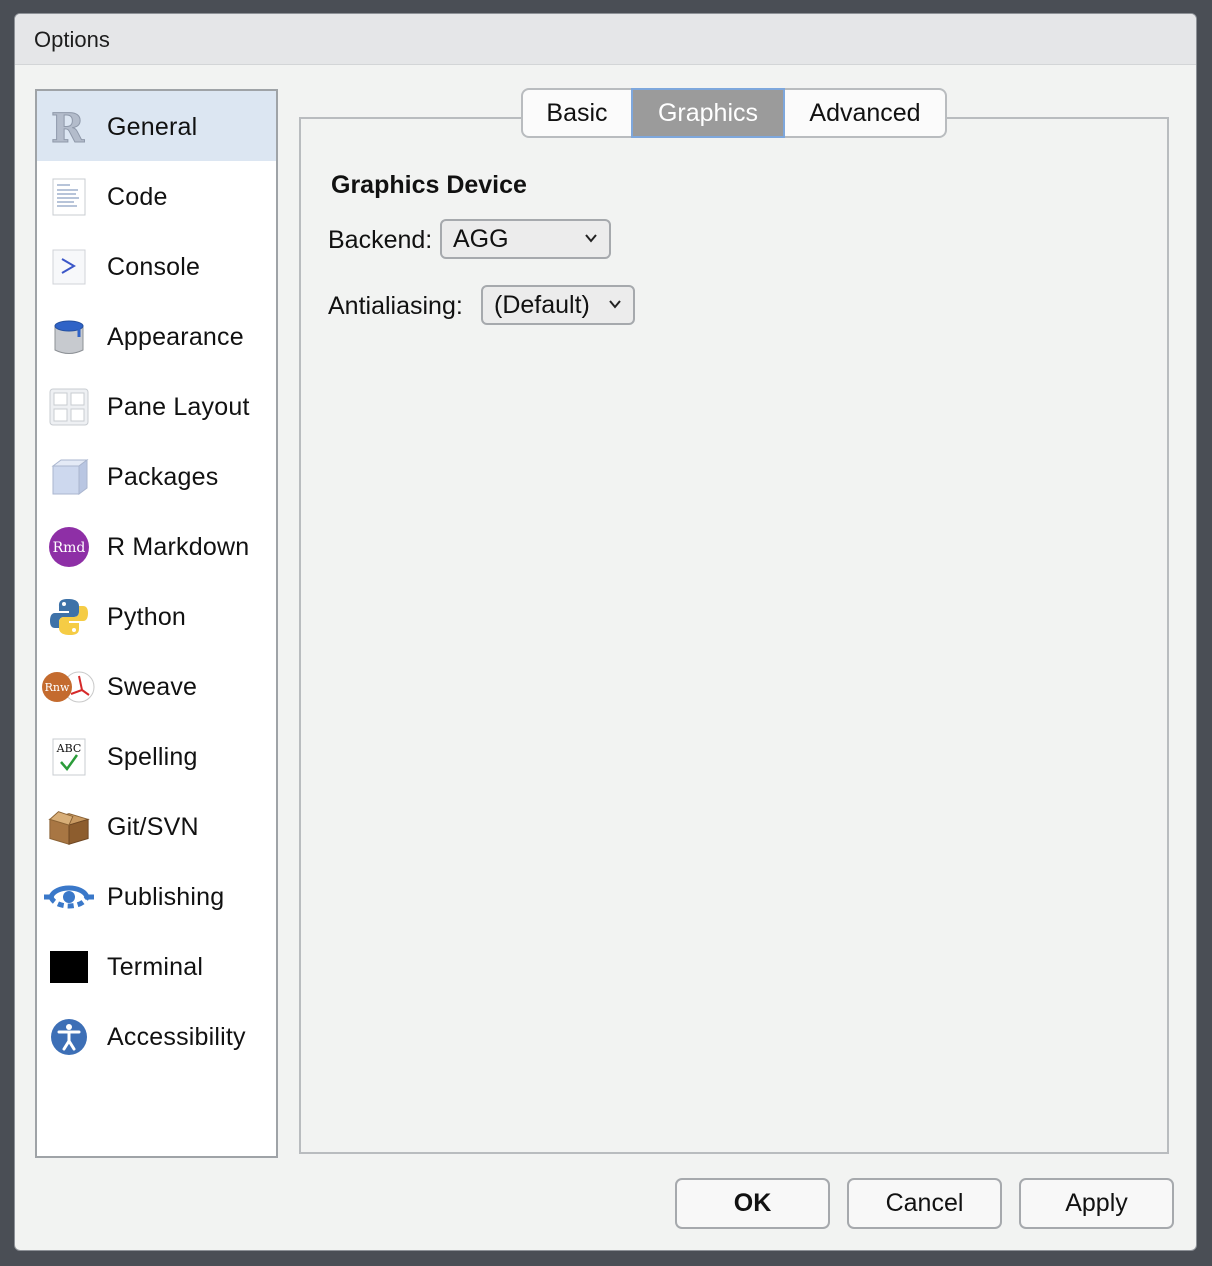  I want to click on tab-basic: Basic, so click(576, 113).